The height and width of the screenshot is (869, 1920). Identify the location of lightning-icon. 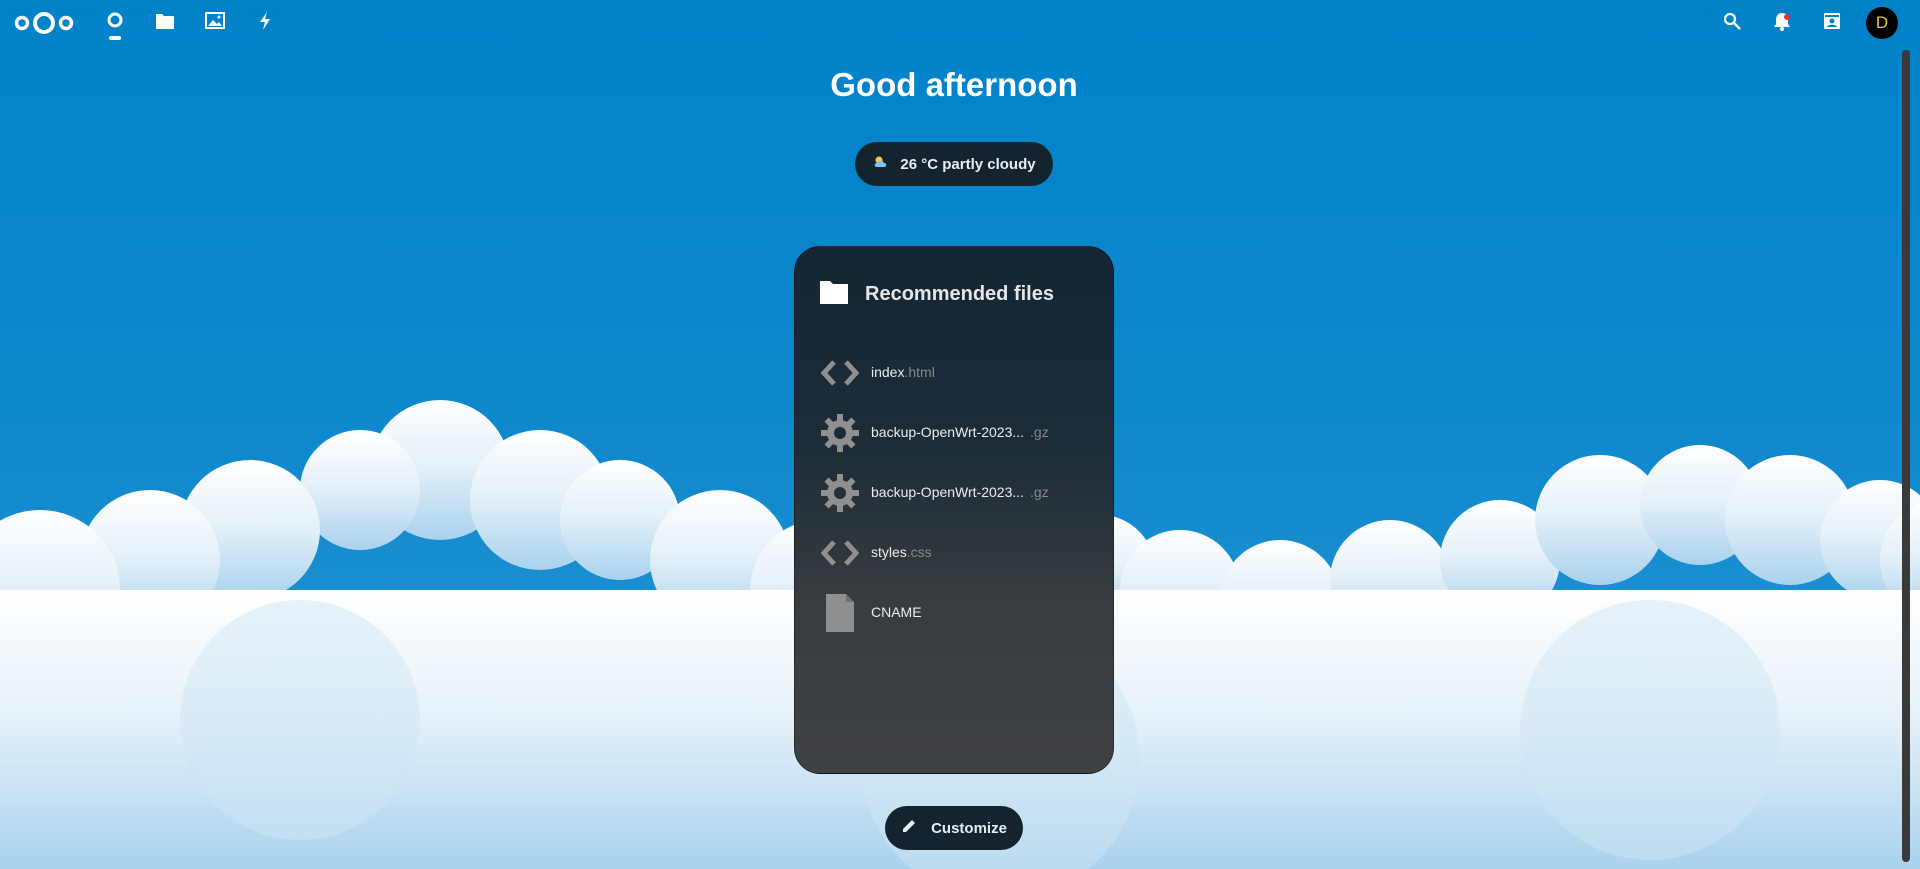
(265, 23).